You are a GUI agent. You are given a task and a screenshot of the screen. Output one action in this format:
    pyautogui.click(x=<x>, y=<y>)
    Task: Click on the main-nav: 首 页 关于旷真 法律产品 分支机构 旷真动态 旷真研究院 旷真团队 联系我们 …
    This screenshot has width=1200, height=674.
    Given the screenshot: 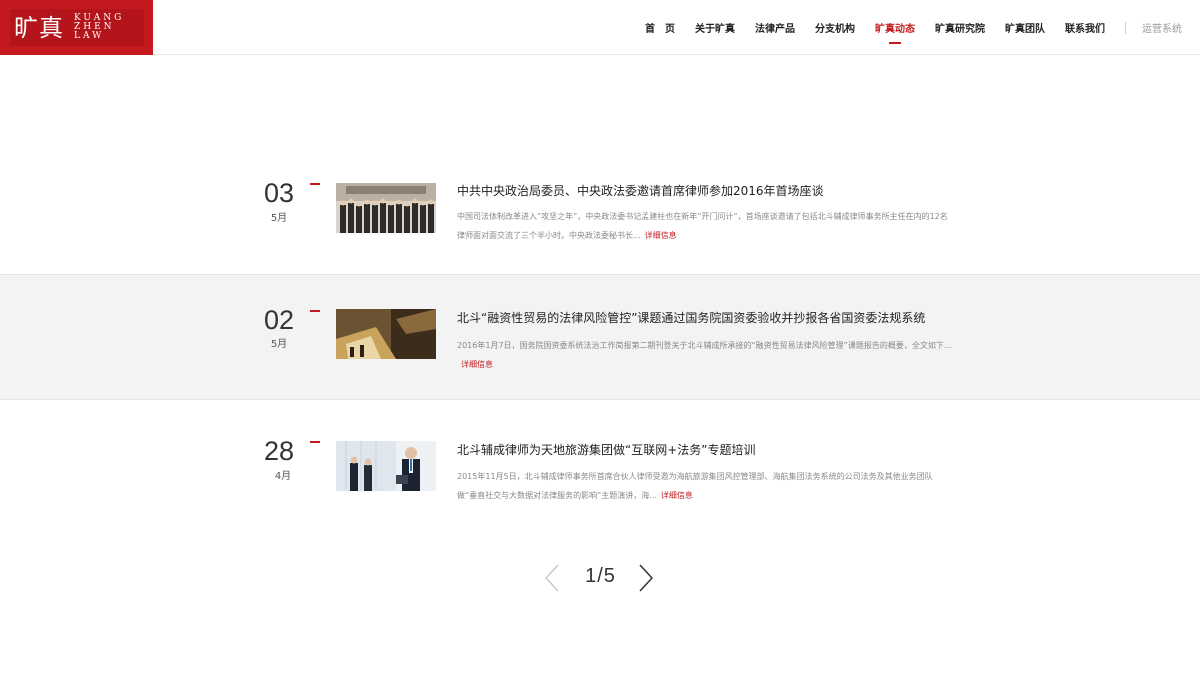 What is the action you would take?
    pyautogui.click(x=917, y=27)
    